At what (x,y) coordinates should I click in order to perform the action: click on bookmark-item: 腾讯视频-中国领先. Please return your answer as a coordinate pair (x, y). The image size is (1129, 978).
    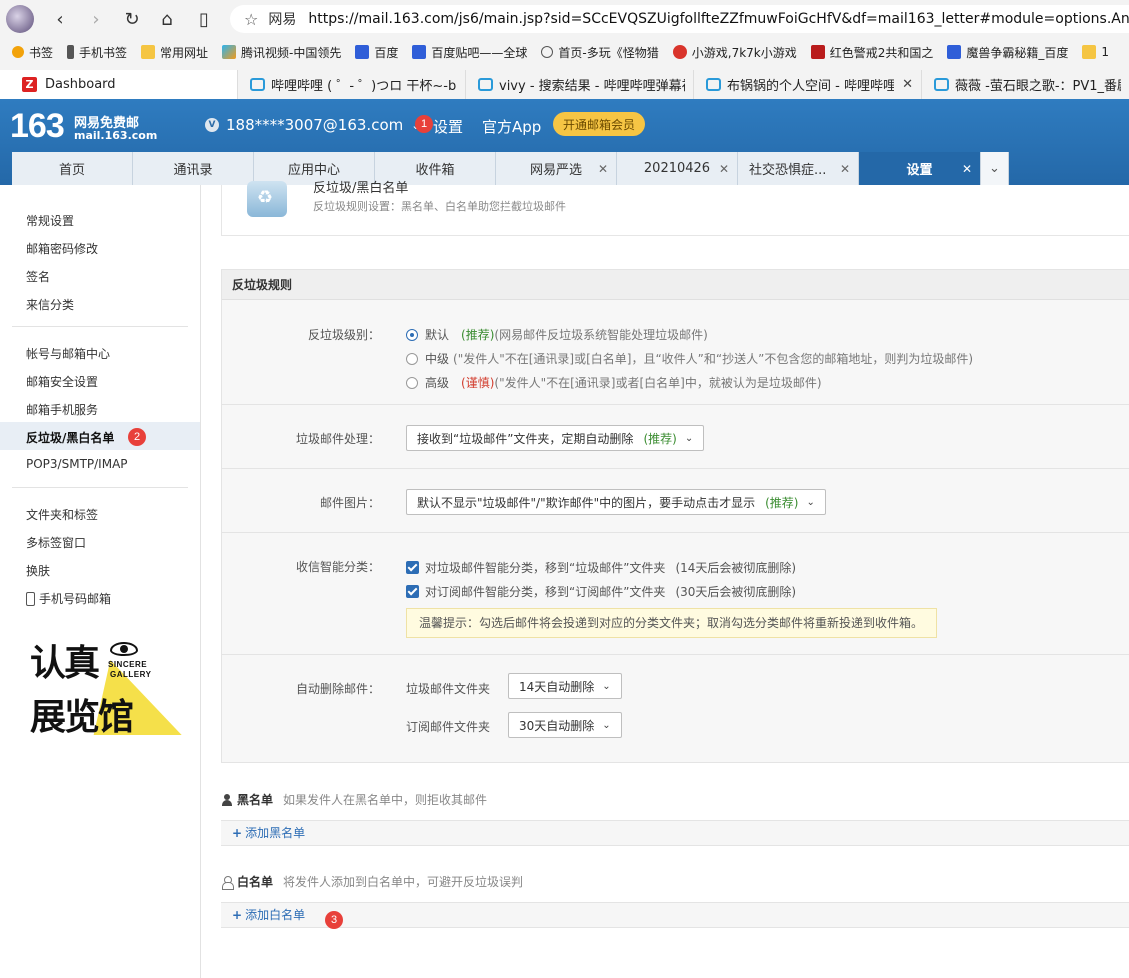
    Looking at the image, I should click on (281, 52).